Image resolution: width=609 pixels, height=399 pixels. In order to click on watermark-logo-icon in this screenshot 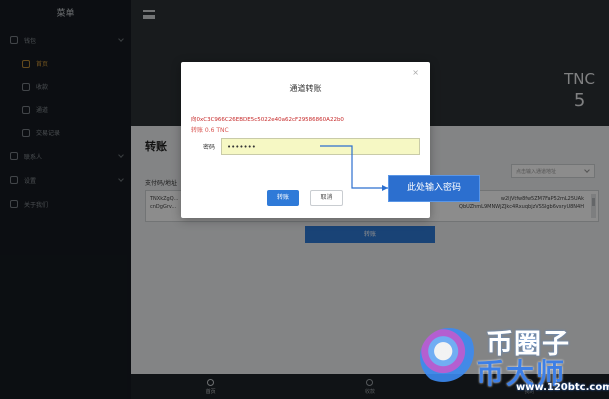, I will do `click(449, 357)`.